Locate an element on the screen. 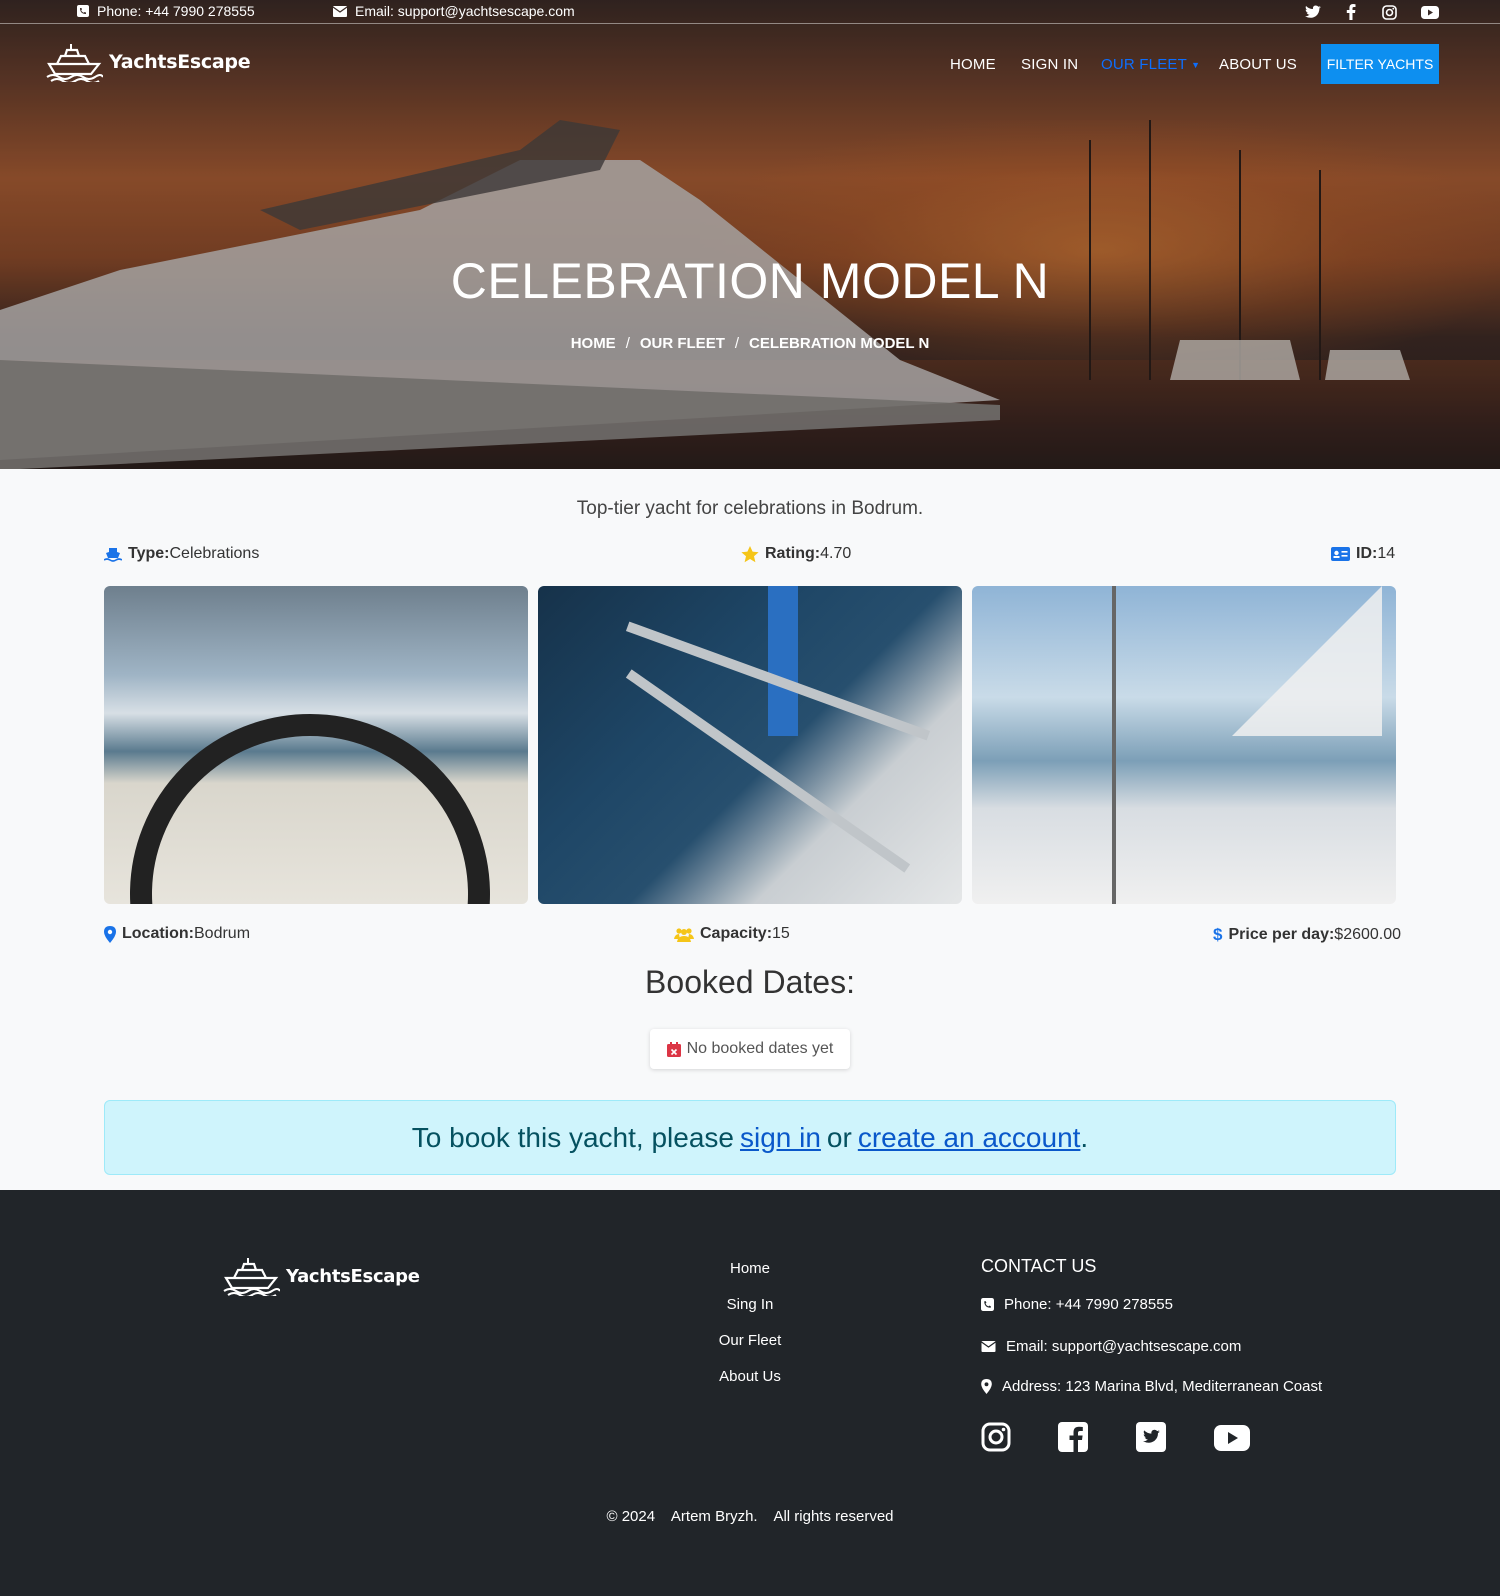  yacht-price-label: Price per day: is located at coordinates (1281, 934).